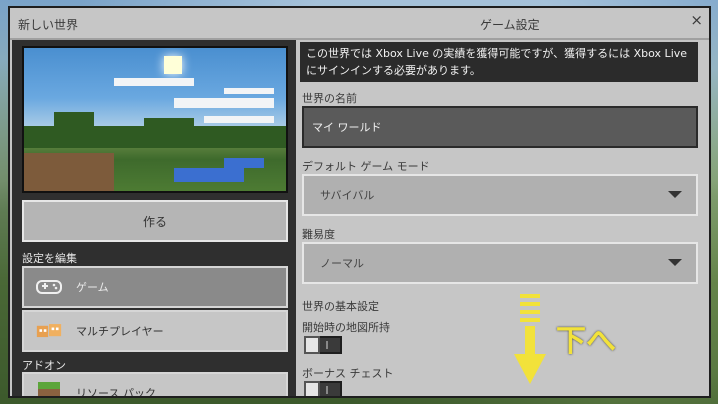 Image resolution: width=718 pixels, height=404 pixels. Describe the element at coordinates (530, 339) in the screenshot. I see `scroll-down-arrow-icon` at that location.